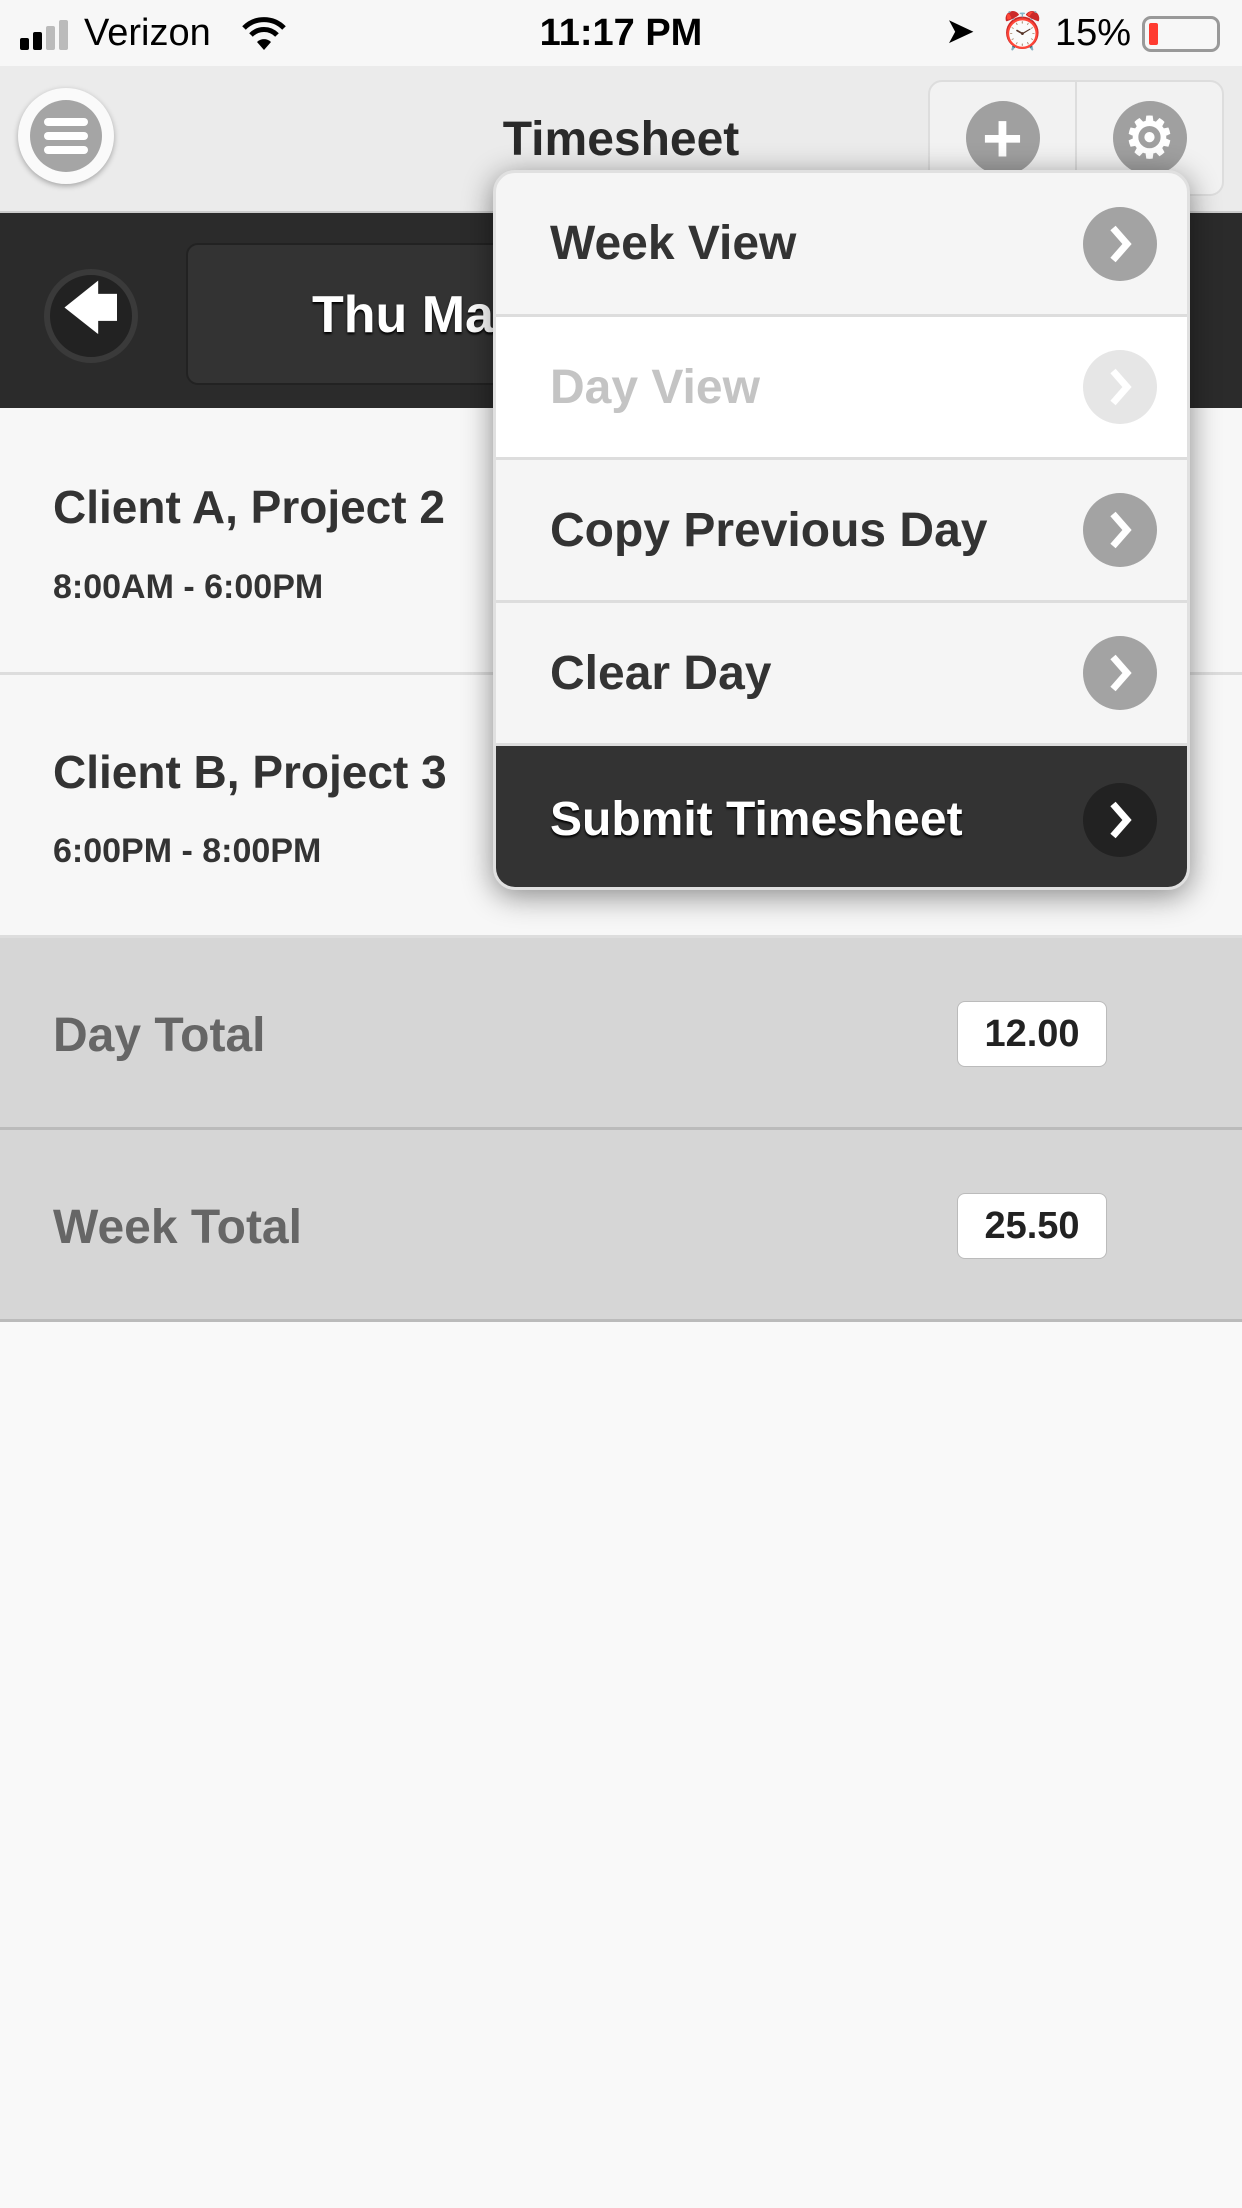  I want to click on date-label: Thu Ma, so click(403, 315).